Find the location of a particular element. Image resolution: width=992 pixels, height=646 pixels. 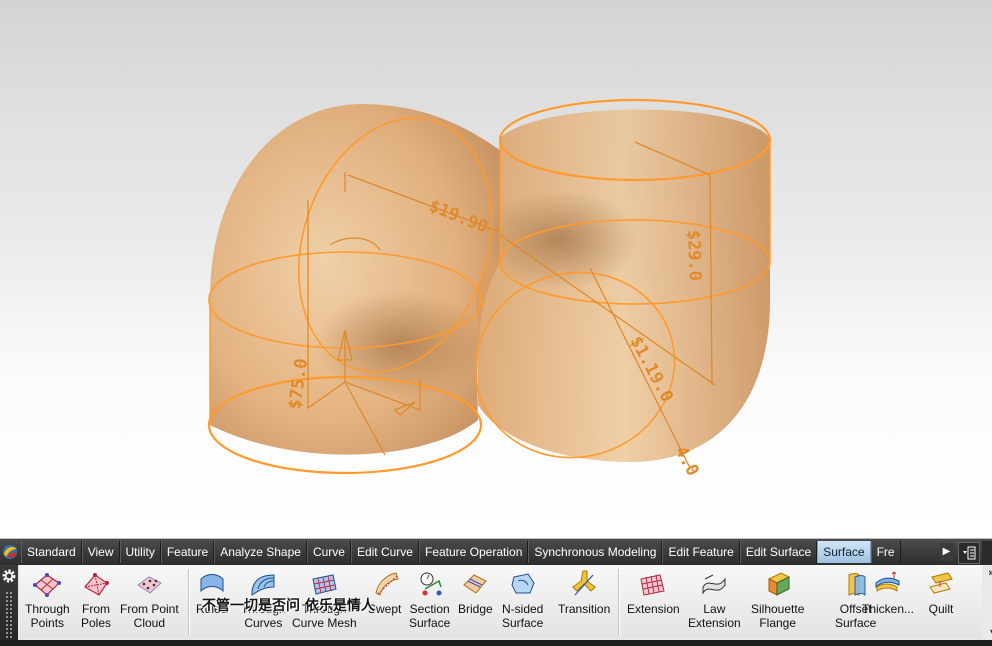

extension-icon is located at coordinates (652, 585).